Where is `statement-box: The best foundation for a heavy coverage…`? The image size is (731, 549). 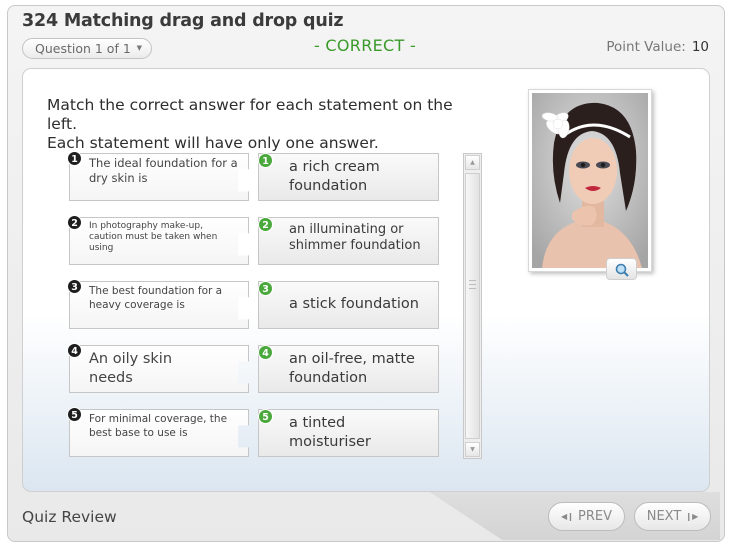
statement-box: The best foundation for a heavy coverage… is located at coordinates (159, 305).